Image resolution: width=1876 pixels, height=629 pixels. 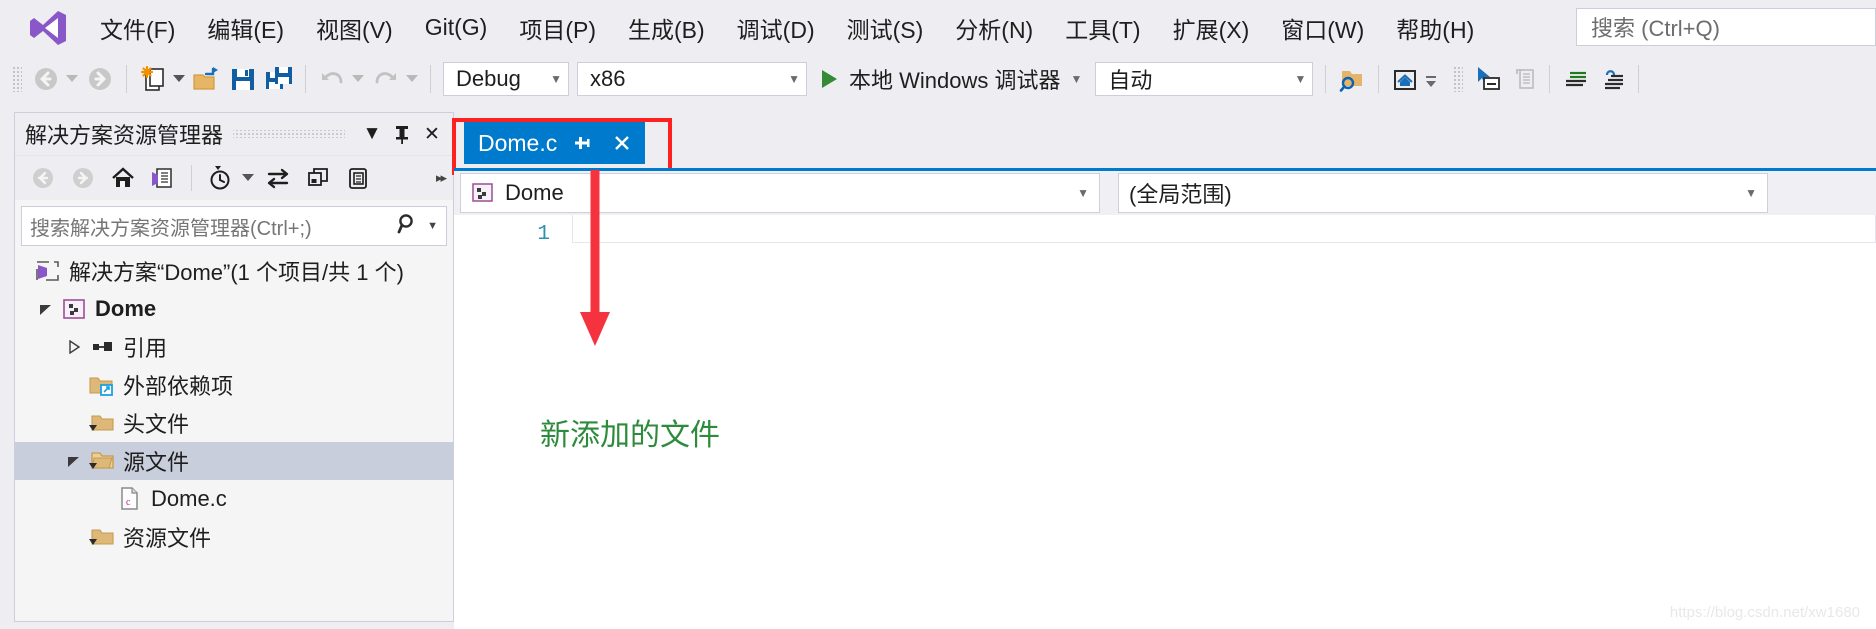 I want to click on close-icon: ✕, so click(x=432, y=134).